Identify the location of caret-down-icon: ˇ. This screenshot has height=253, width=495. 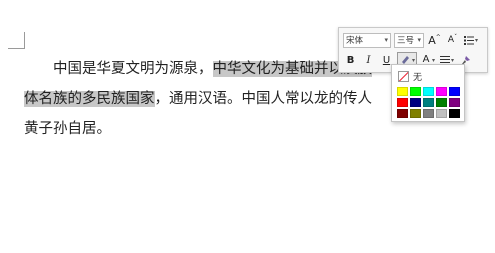
(456, 37).